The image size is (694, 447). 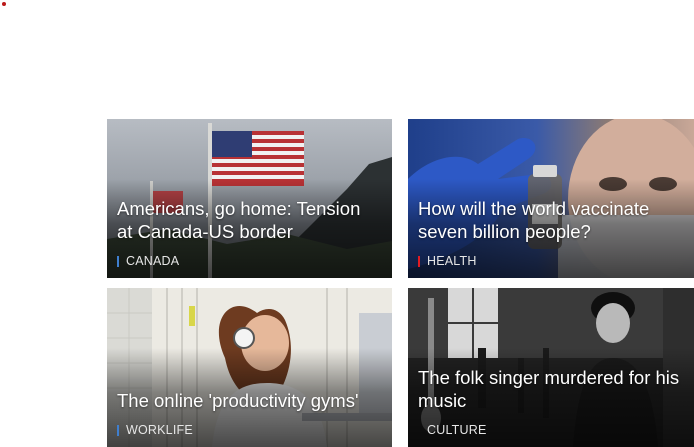 I want to click on story-tag: HEALTH, so click(x=447, y=261).